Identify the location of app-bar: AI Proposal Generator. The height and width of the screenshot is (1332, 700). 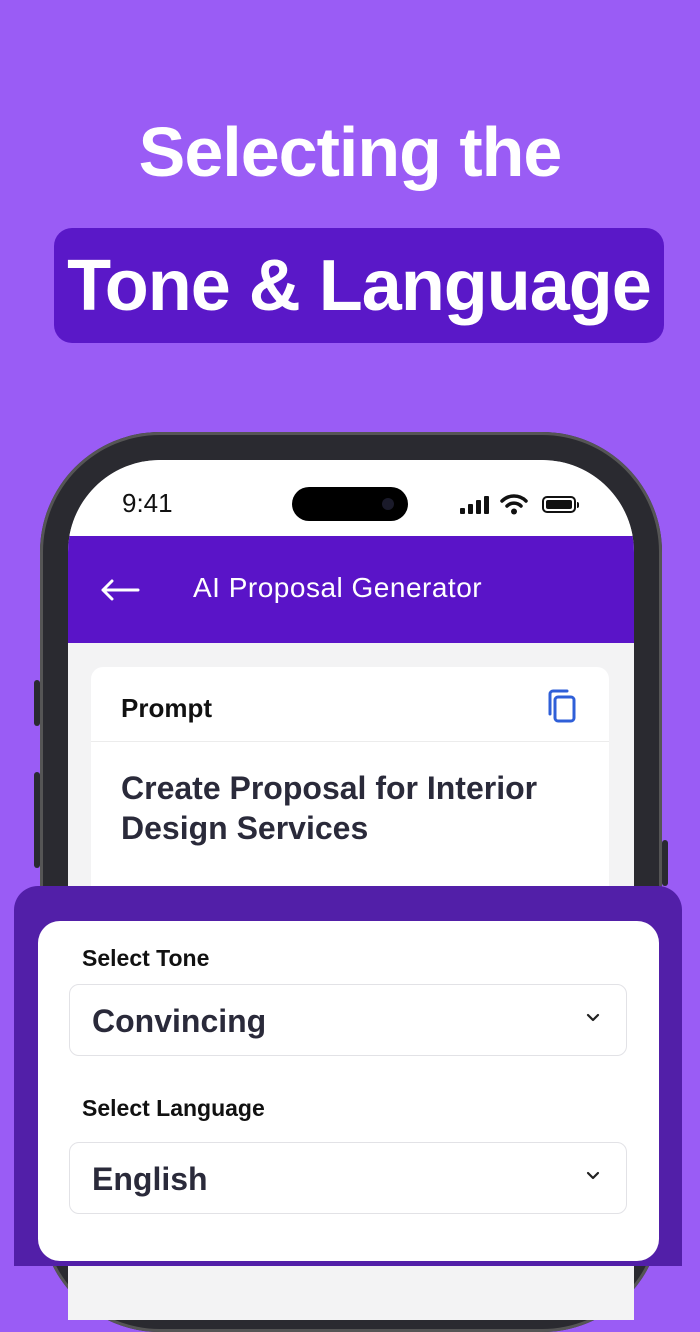
(351, 589).